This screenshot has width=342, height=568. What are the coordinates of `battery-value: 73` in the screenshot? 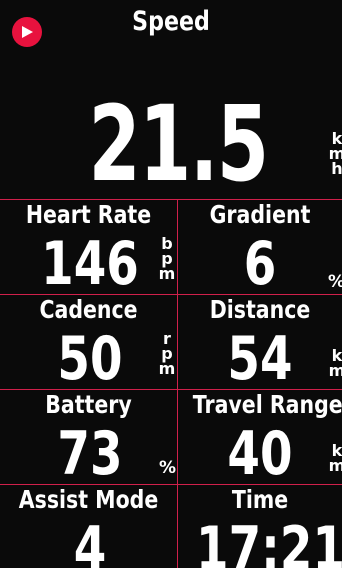 It's located at (90, 454).